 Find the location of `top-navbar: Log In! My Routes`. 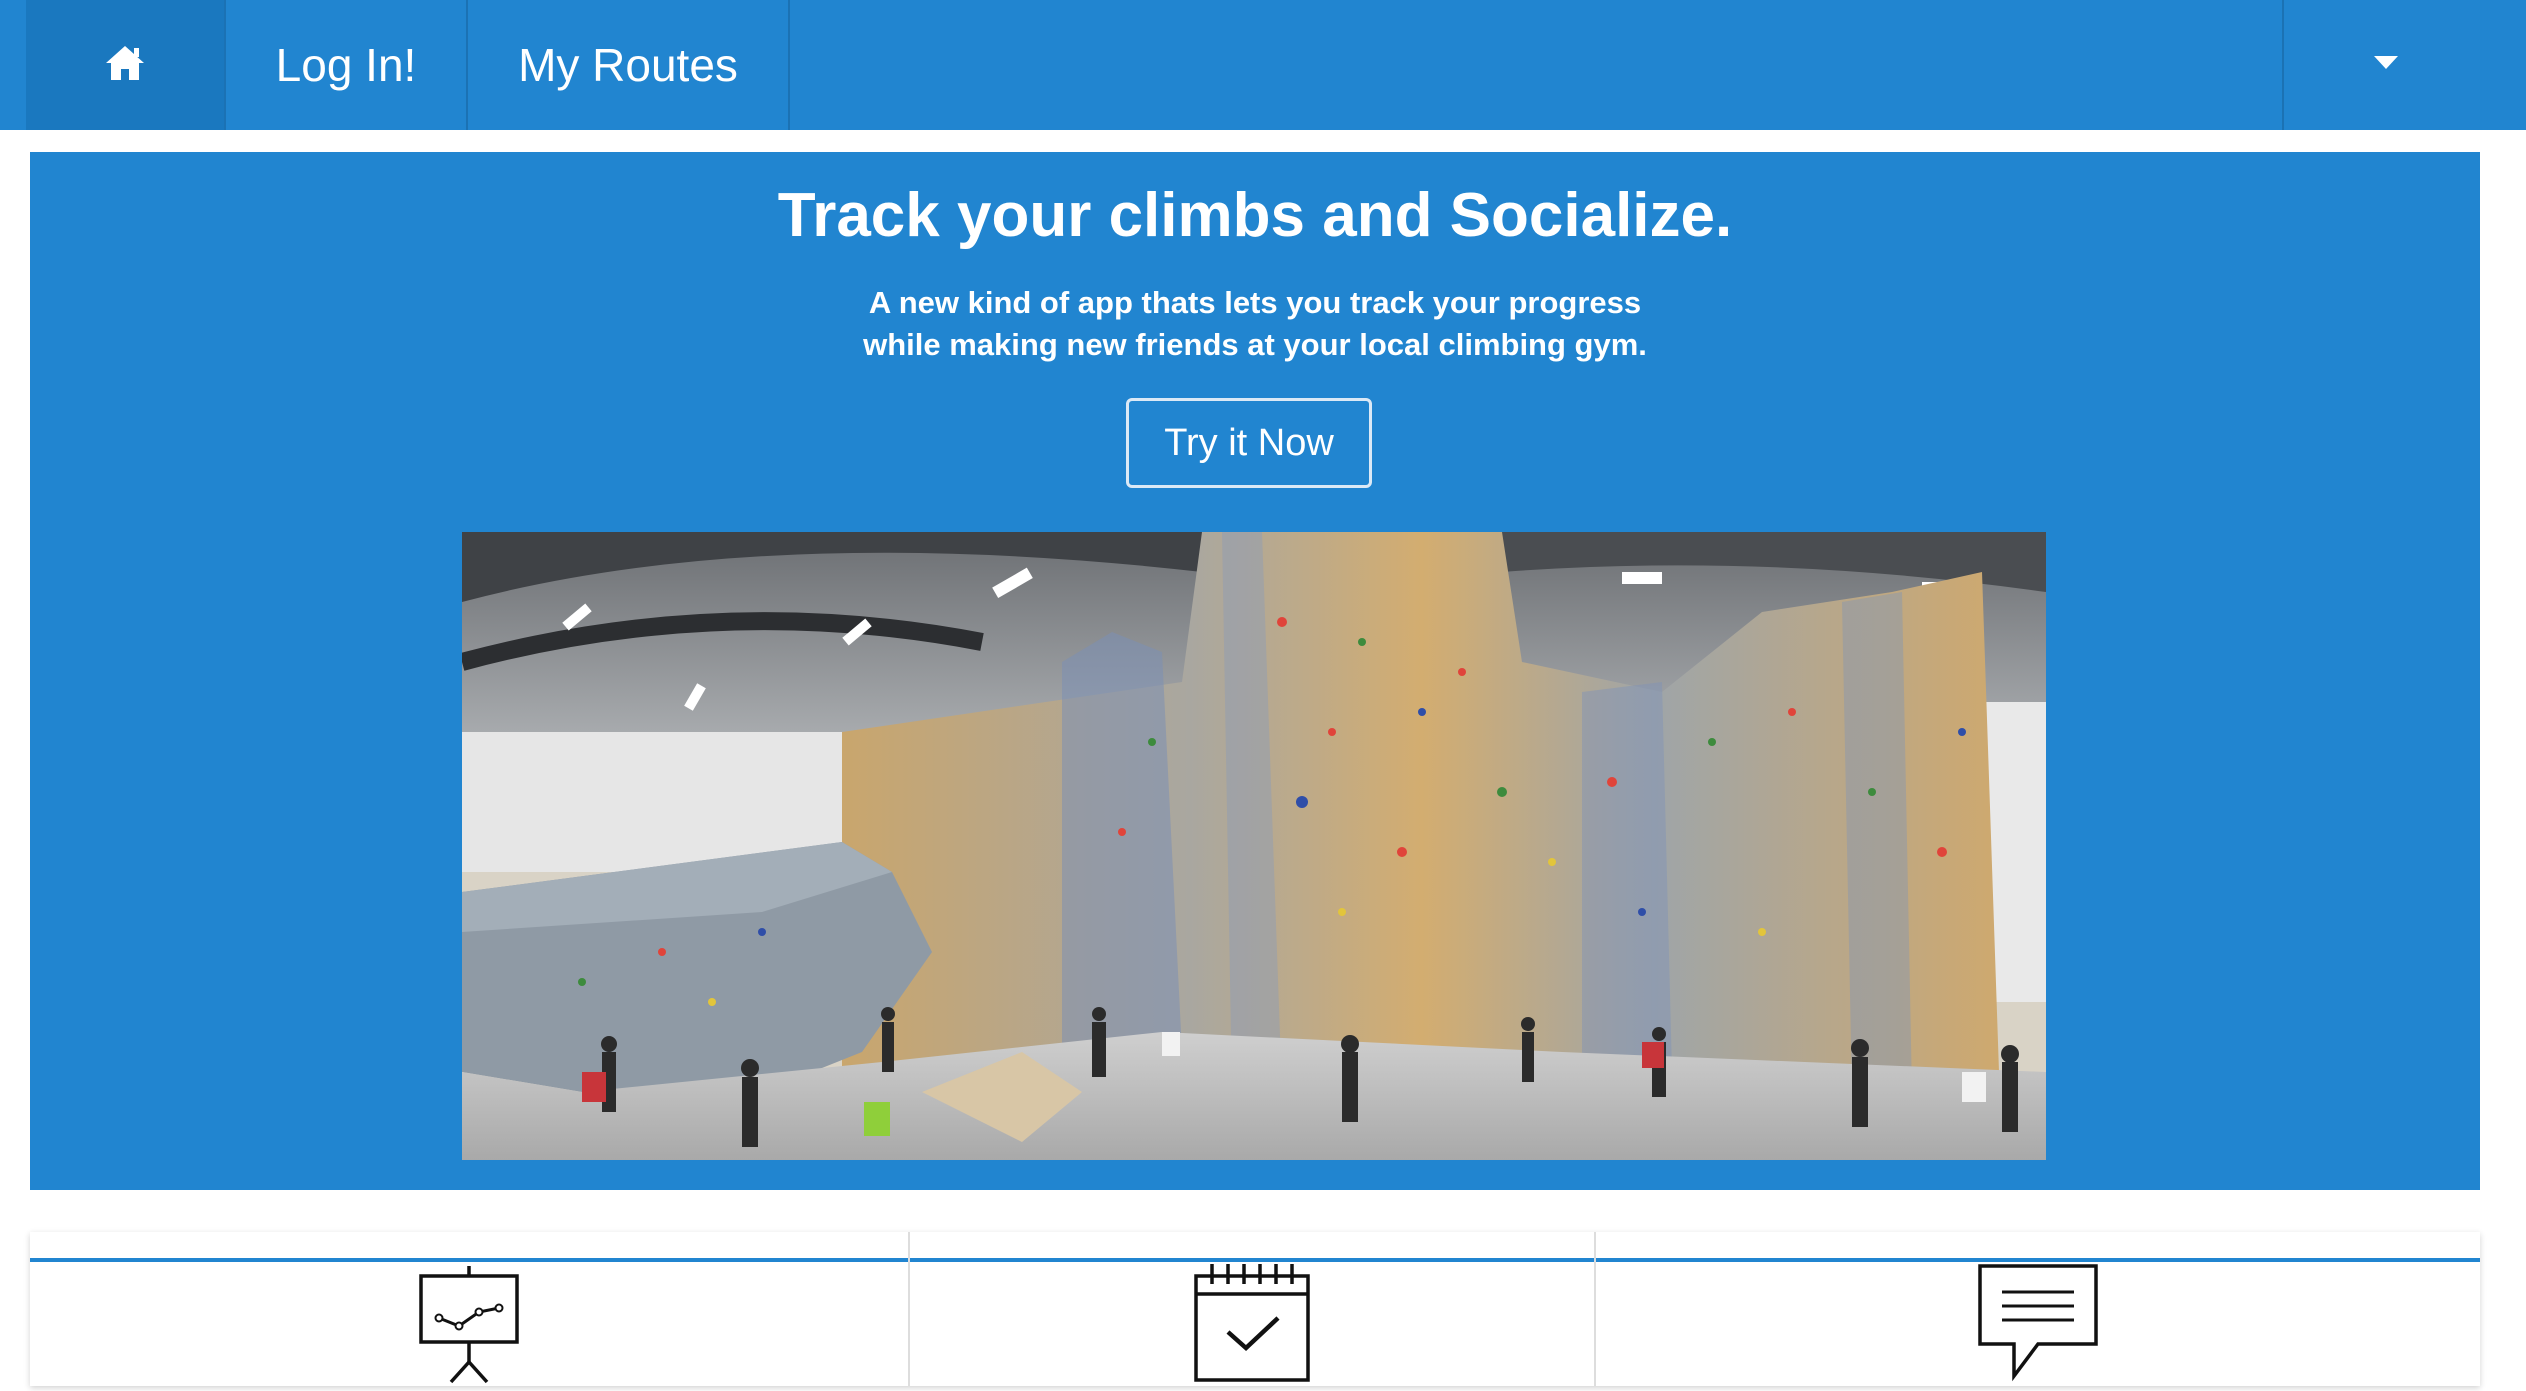

top-navbar: Log In! My Routes is located at coordinates (1263, 65).